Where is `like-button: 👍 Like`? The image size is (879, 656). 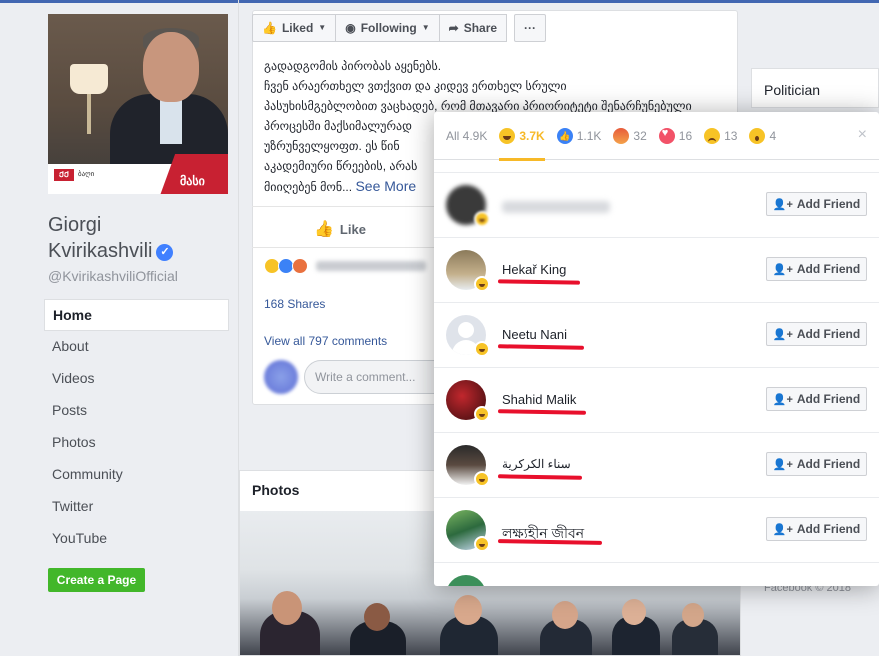
like-button: 👍 Like is located at coordinates (340, 229).